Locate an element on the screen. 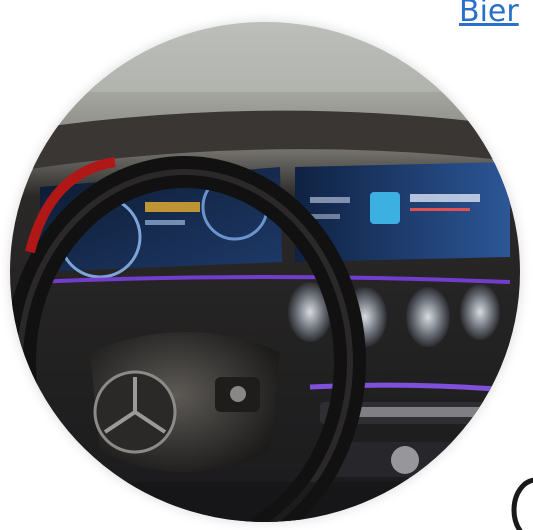 Image resolution: width=533 pixels, height=530 pixels. header-link: Bier is located at coordinates (489, 14).